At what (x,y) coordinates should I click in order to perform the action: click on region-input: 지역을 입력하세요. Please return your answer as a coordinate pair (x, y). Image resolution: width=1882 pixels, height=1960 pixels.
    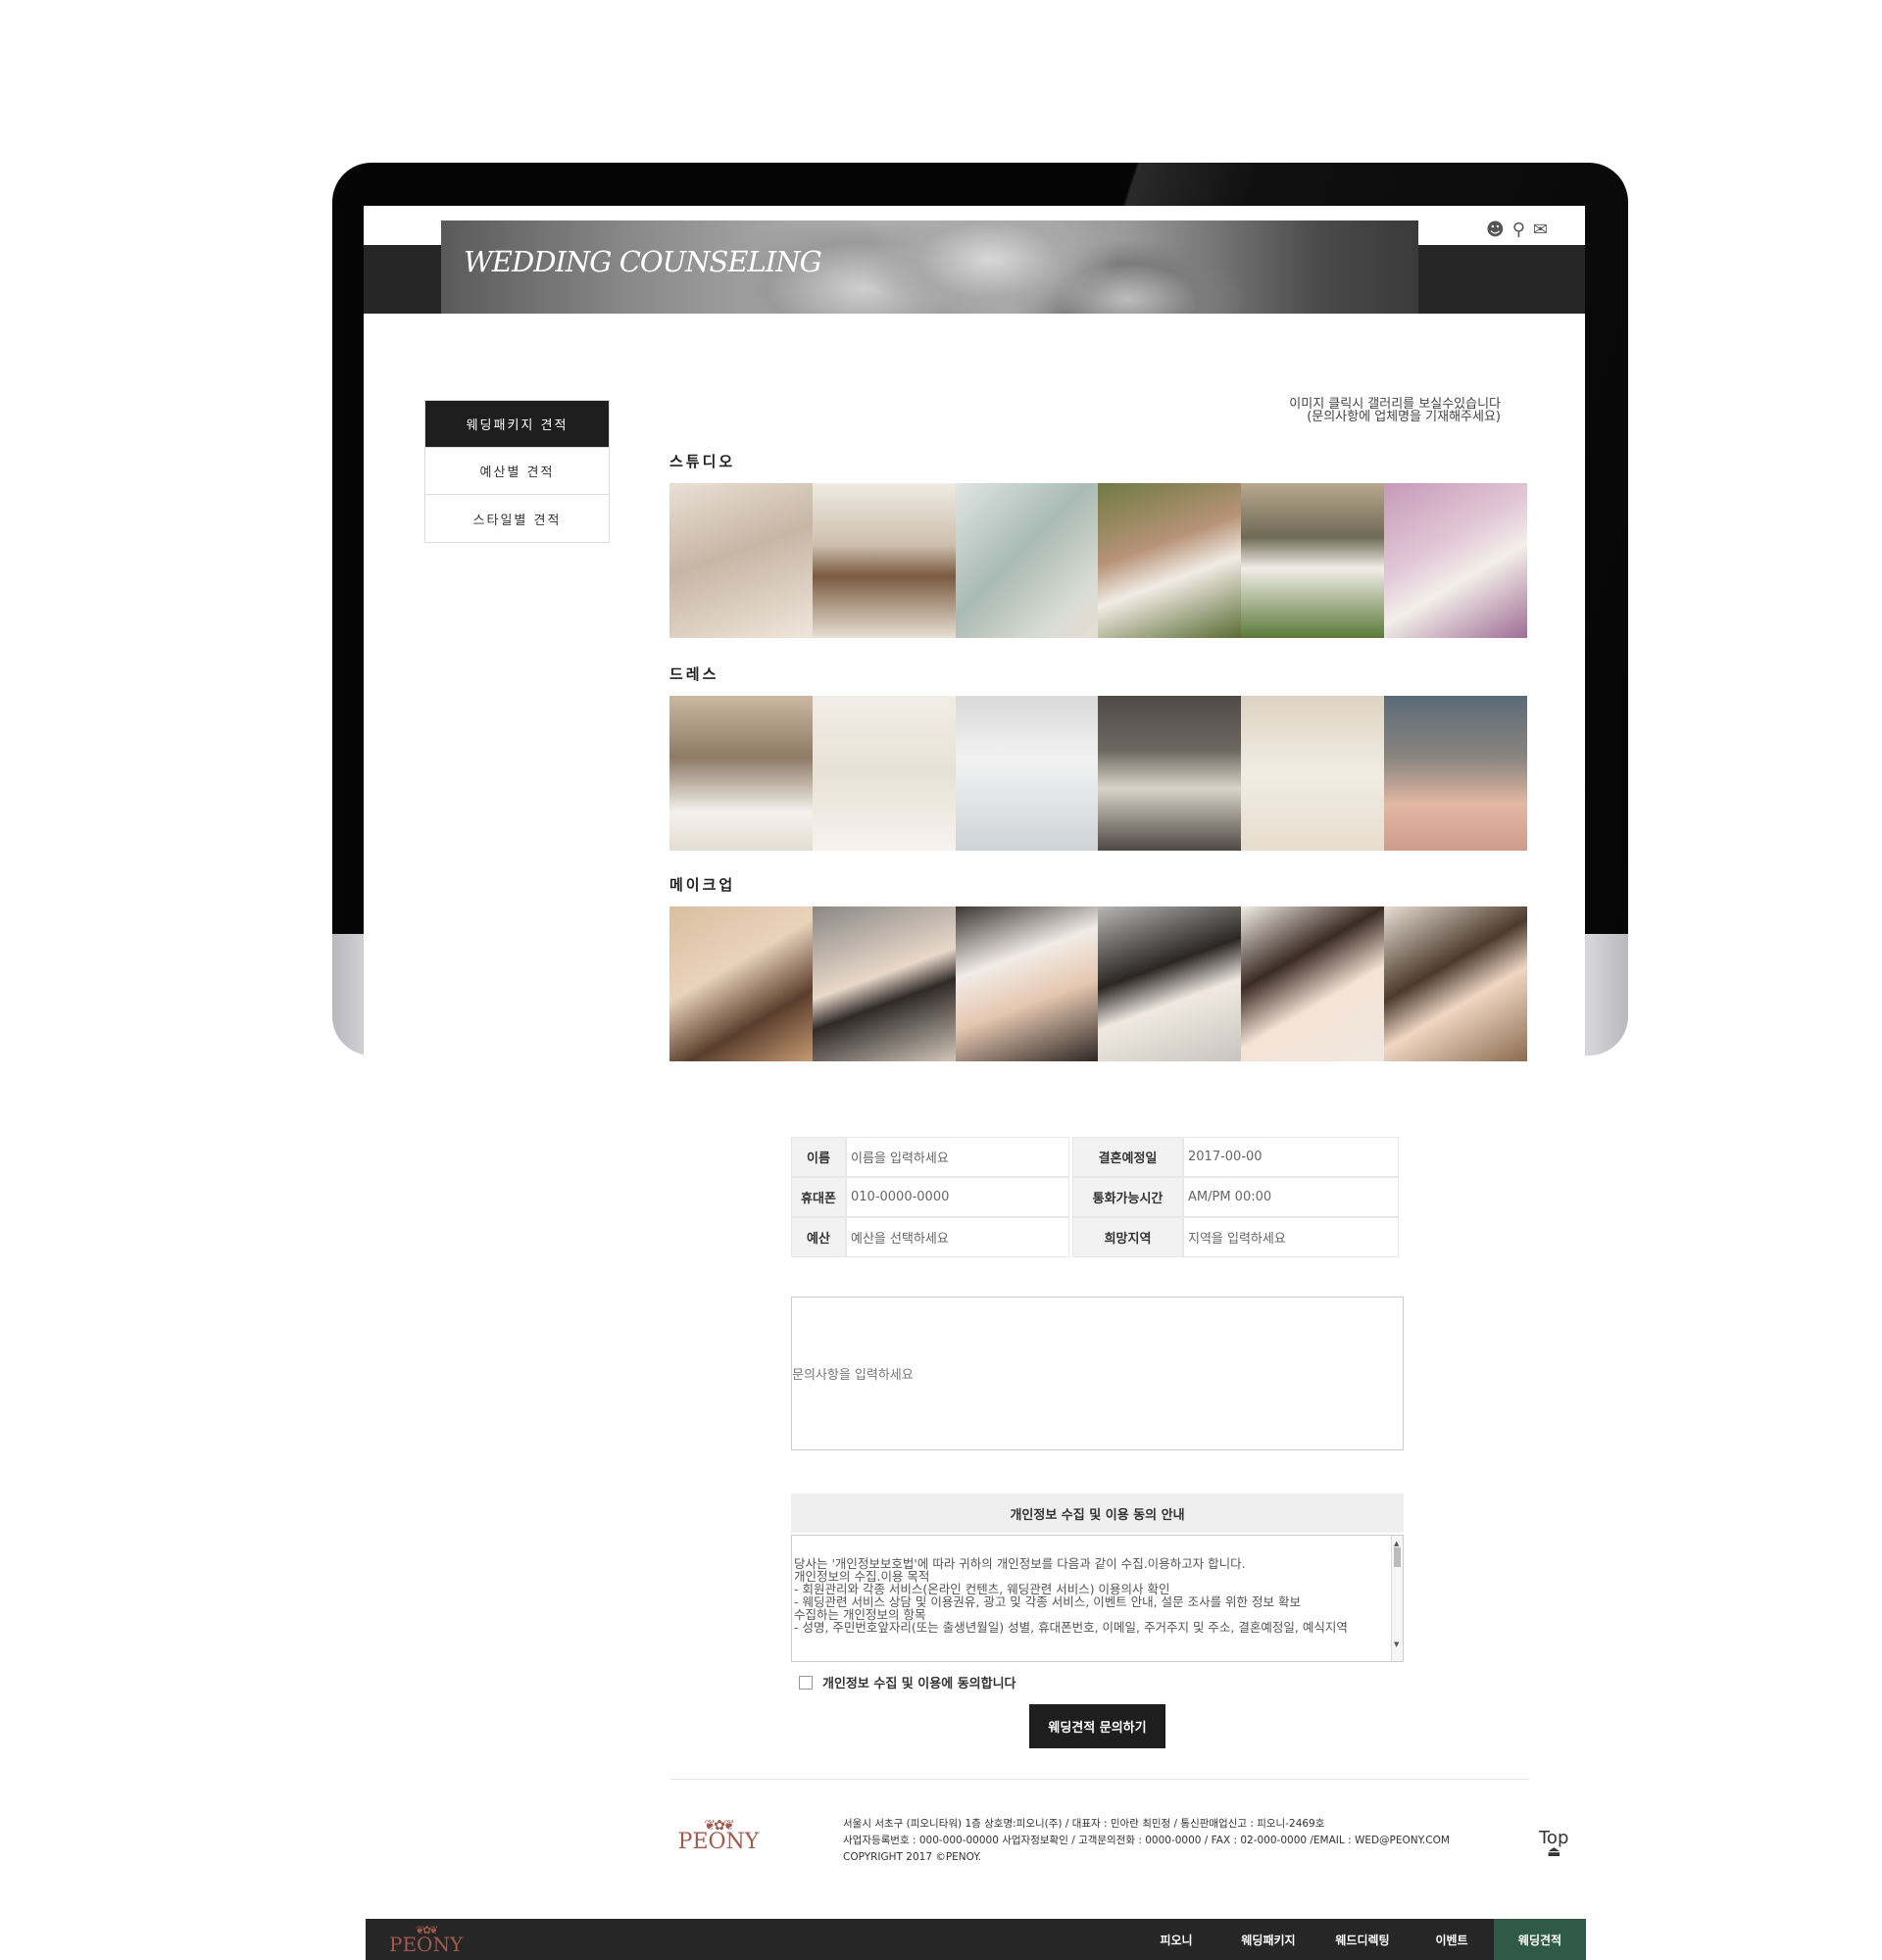
    Looking at the image, I should click on (1291, 1237).